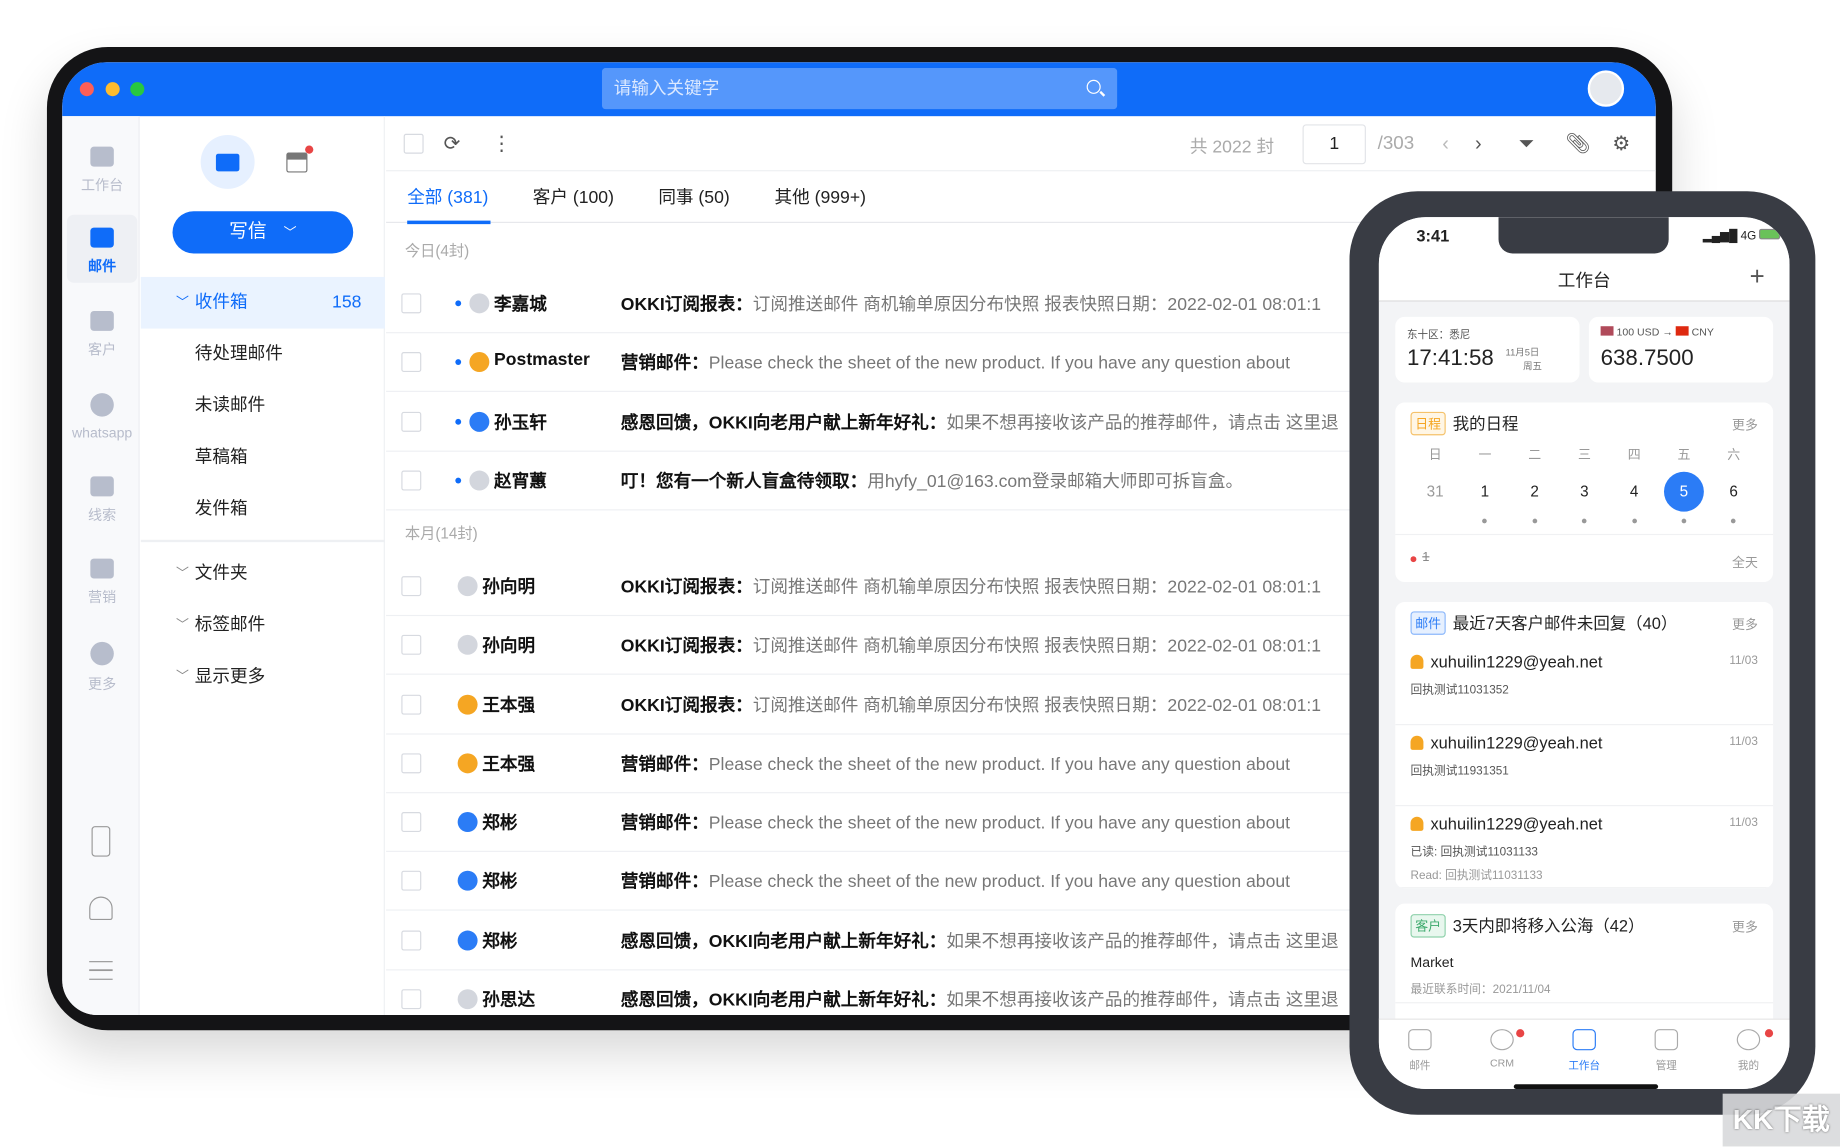  Describe the element at coordinates (1621, 144) in the screenshot. I see `settings-gear-icon: ⚙` at that location.